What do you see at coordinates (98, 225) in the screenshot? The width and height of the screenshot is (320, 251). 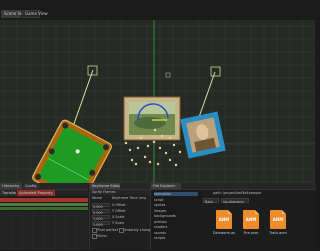 I see `y-scale-value: 1.000` at bounding box center [98, 225].